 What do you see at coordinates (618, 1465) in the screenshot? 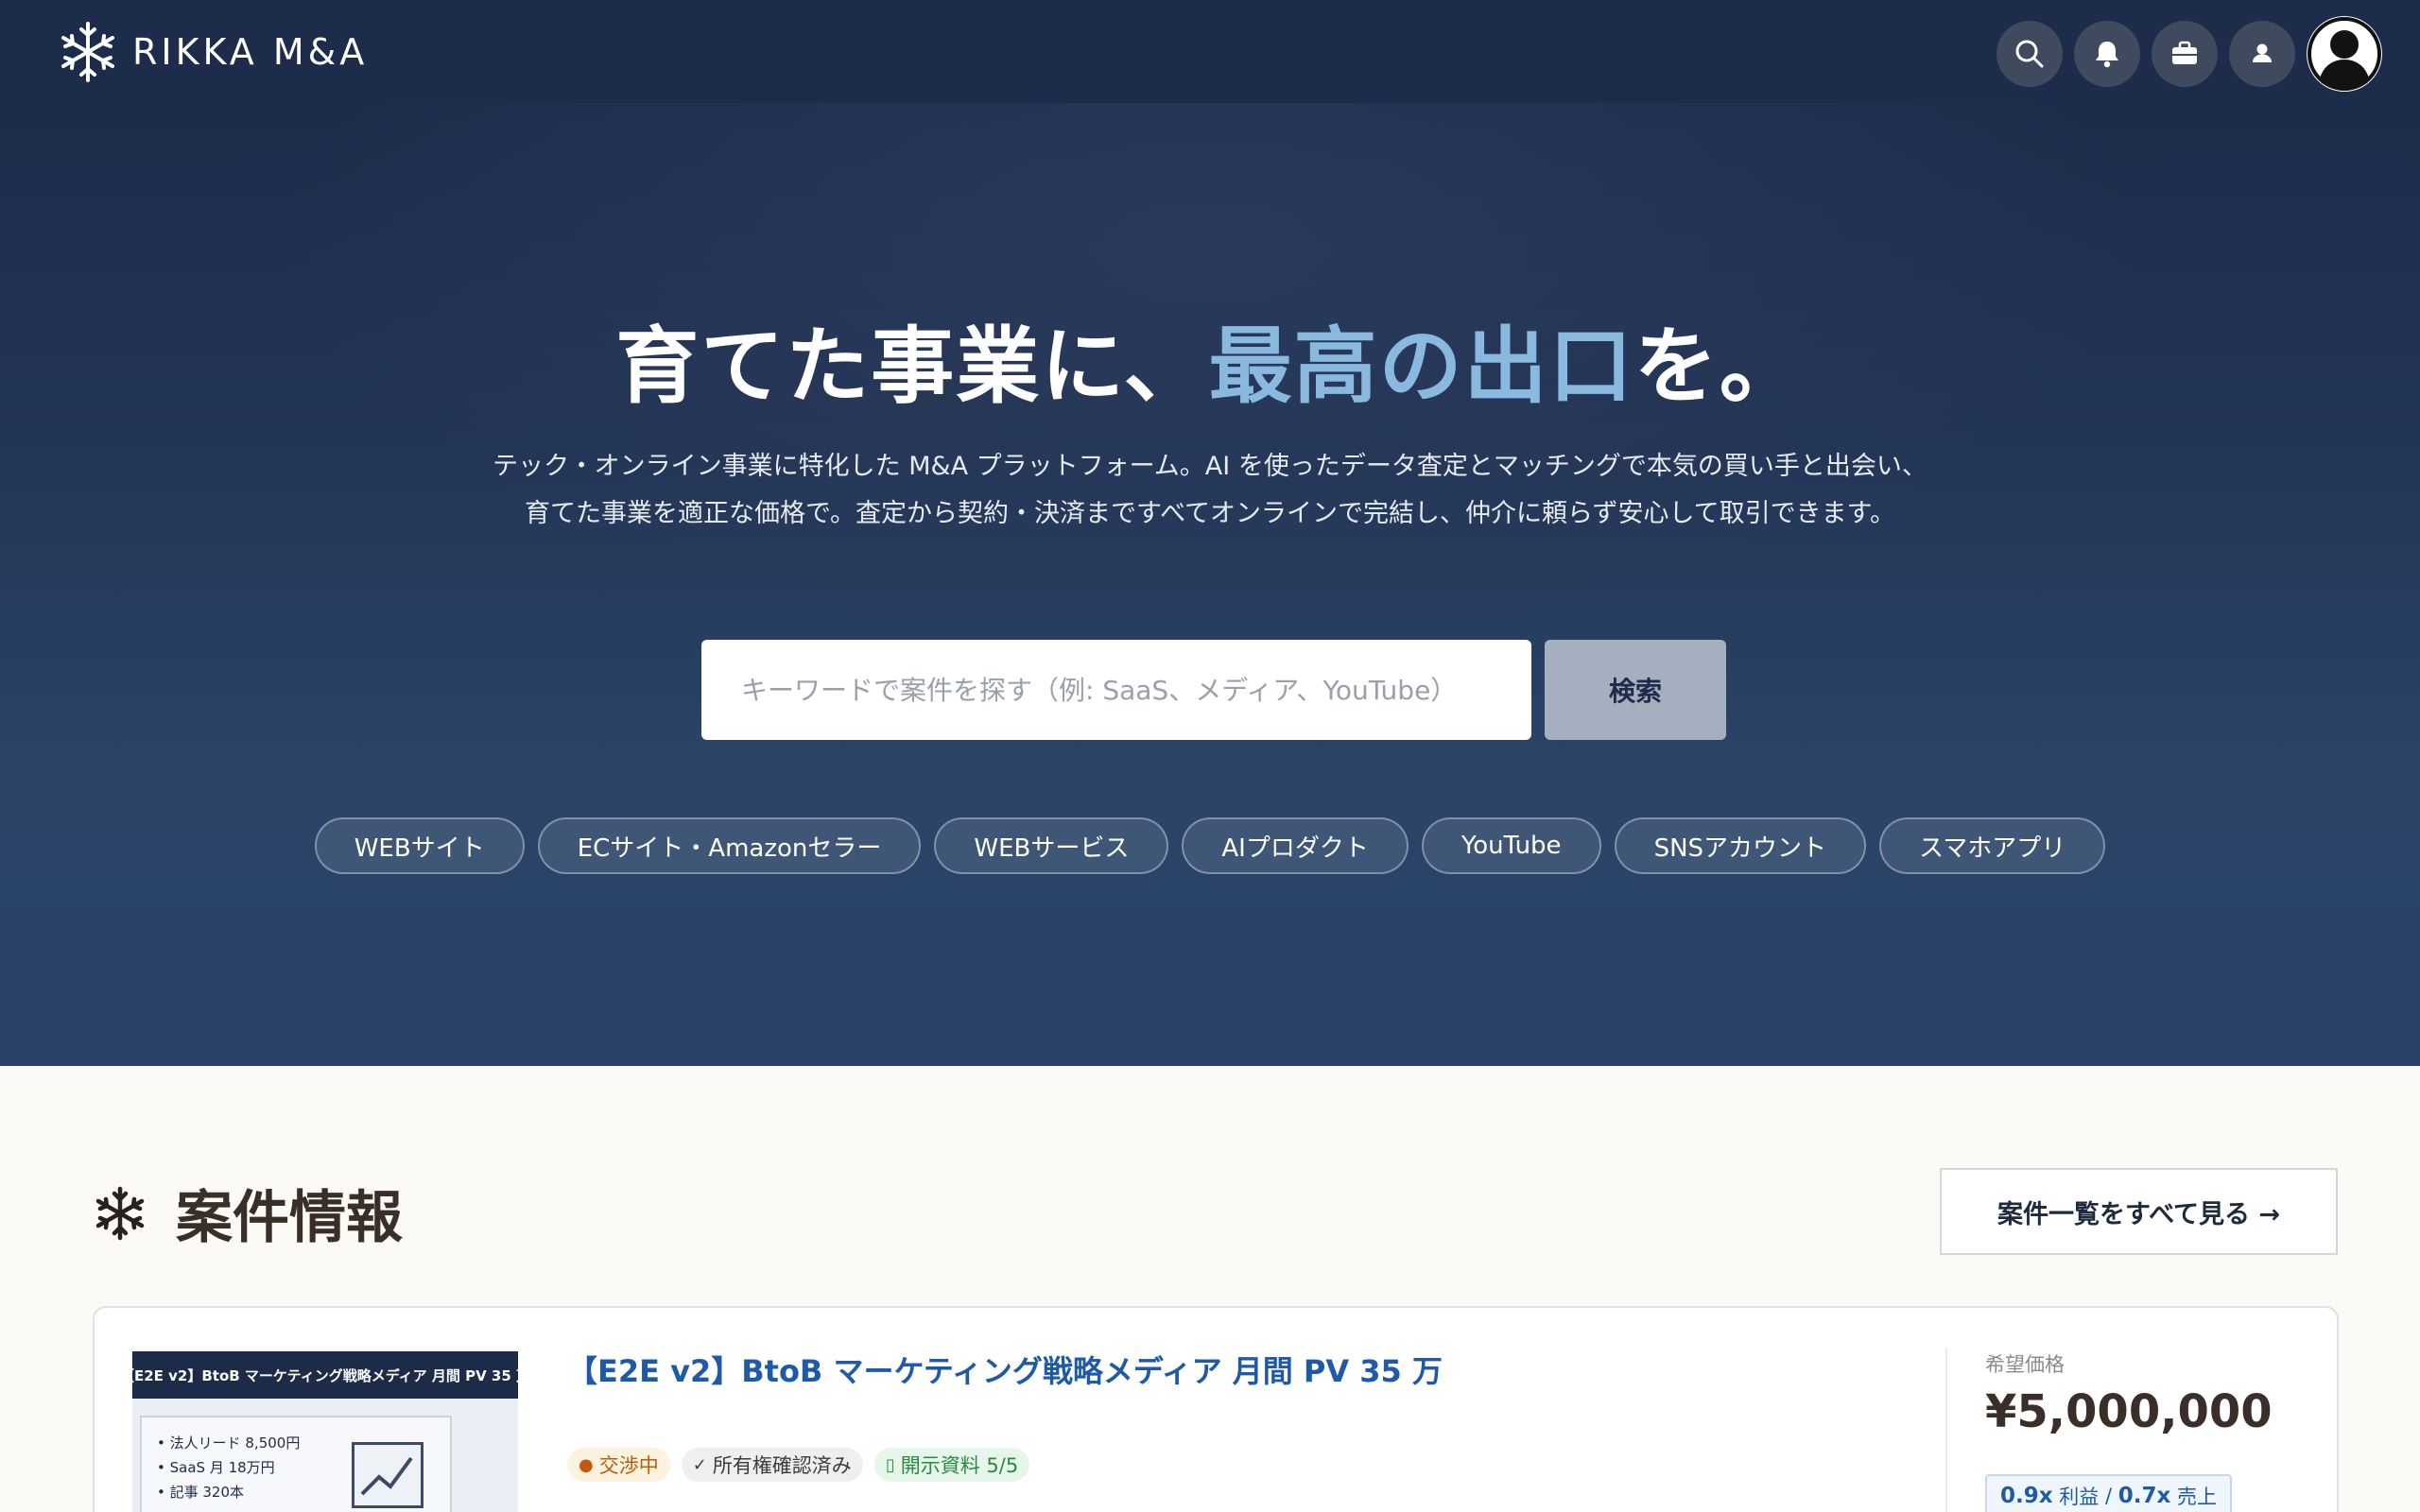
I see `status-badge-negotiating: ● 交渉中` at bounding box center [618, 1465].